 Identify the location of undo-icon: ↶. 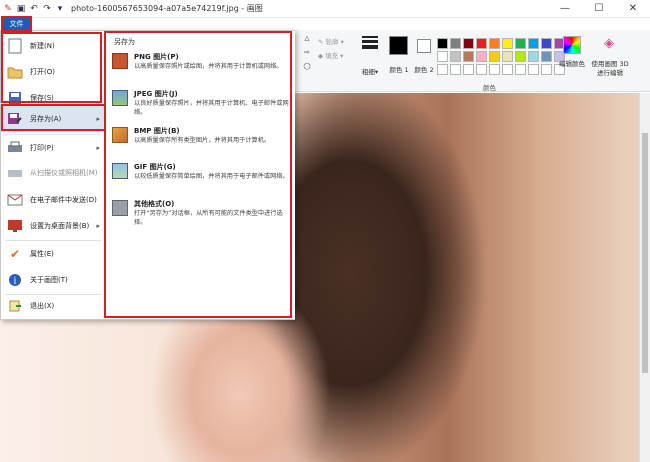
(34, 9).